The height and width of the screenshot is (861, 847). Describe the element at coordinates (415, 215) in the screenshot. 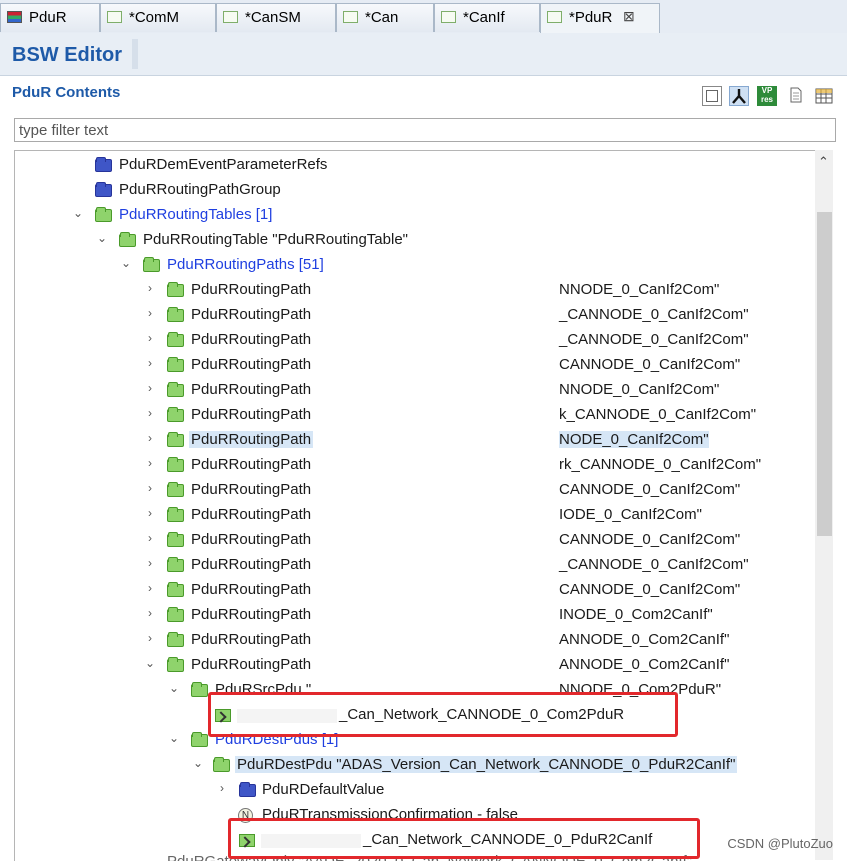

I see `tree-item-routing-tables: ⌄ PduRRoutingTables [1]` at that location.